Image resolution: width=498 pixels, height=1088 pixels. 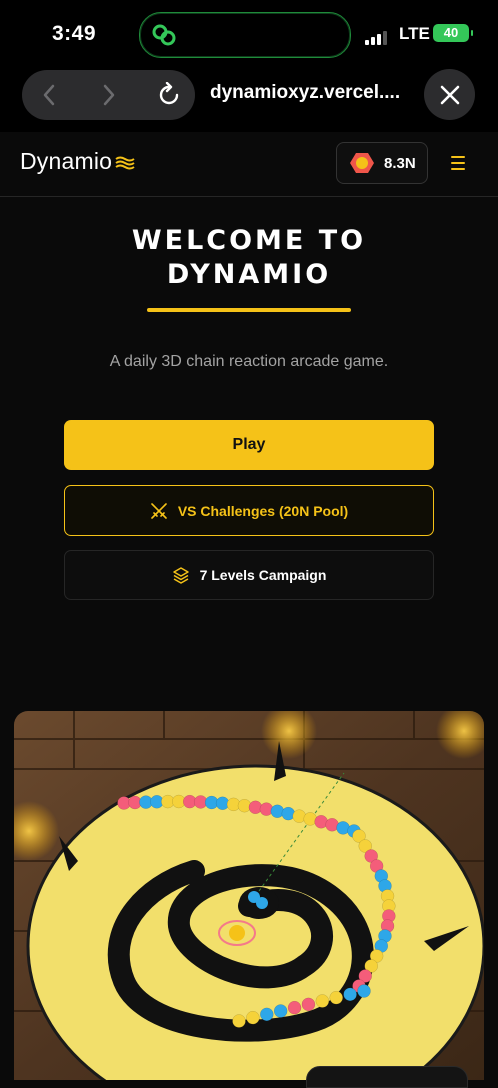 I want to click on play-button: Play, so click(x=249, y=445).